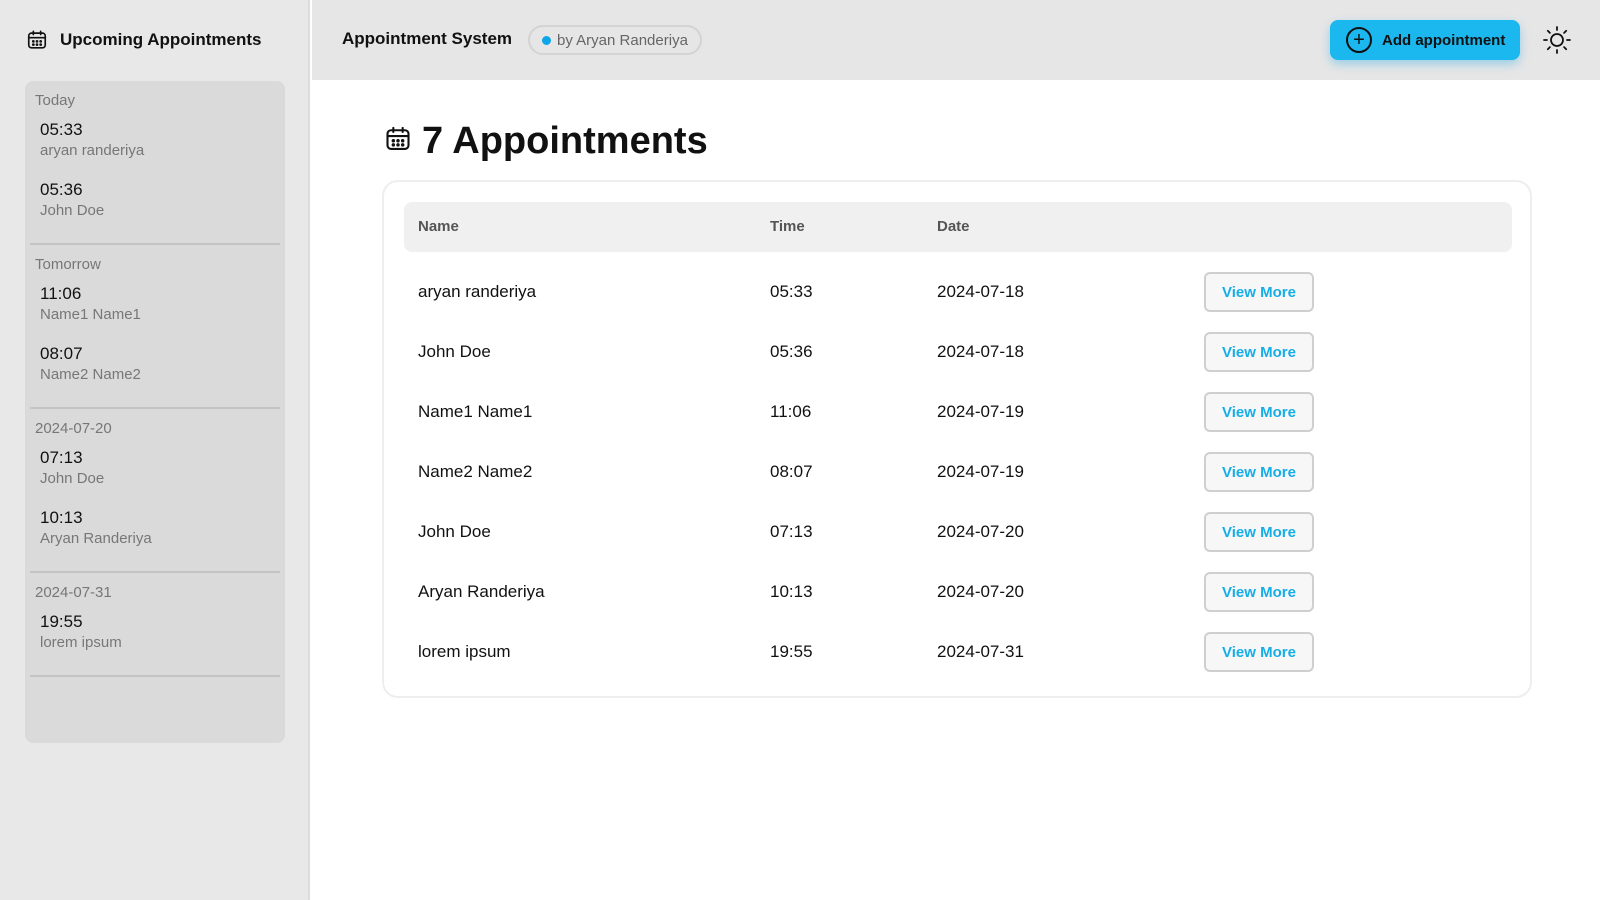 This screenshot has height=900, width=1600. I want to click on list-item: 05:33 aryan randeriya, so click(155, 141).